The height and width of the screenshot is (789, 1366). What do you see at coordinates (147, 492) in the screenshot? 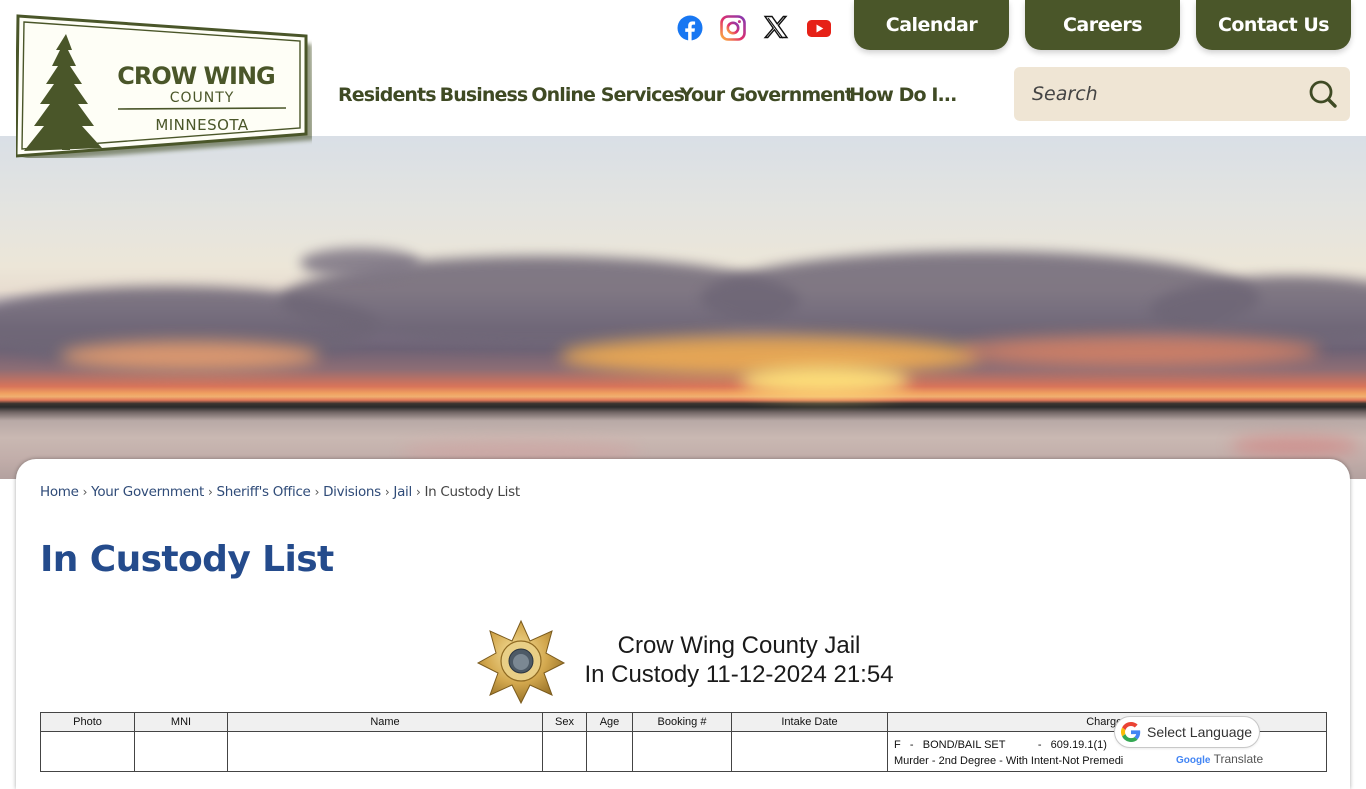
I see `breadcrumb-your-government: Your Government` at bounding box center [147, 492].